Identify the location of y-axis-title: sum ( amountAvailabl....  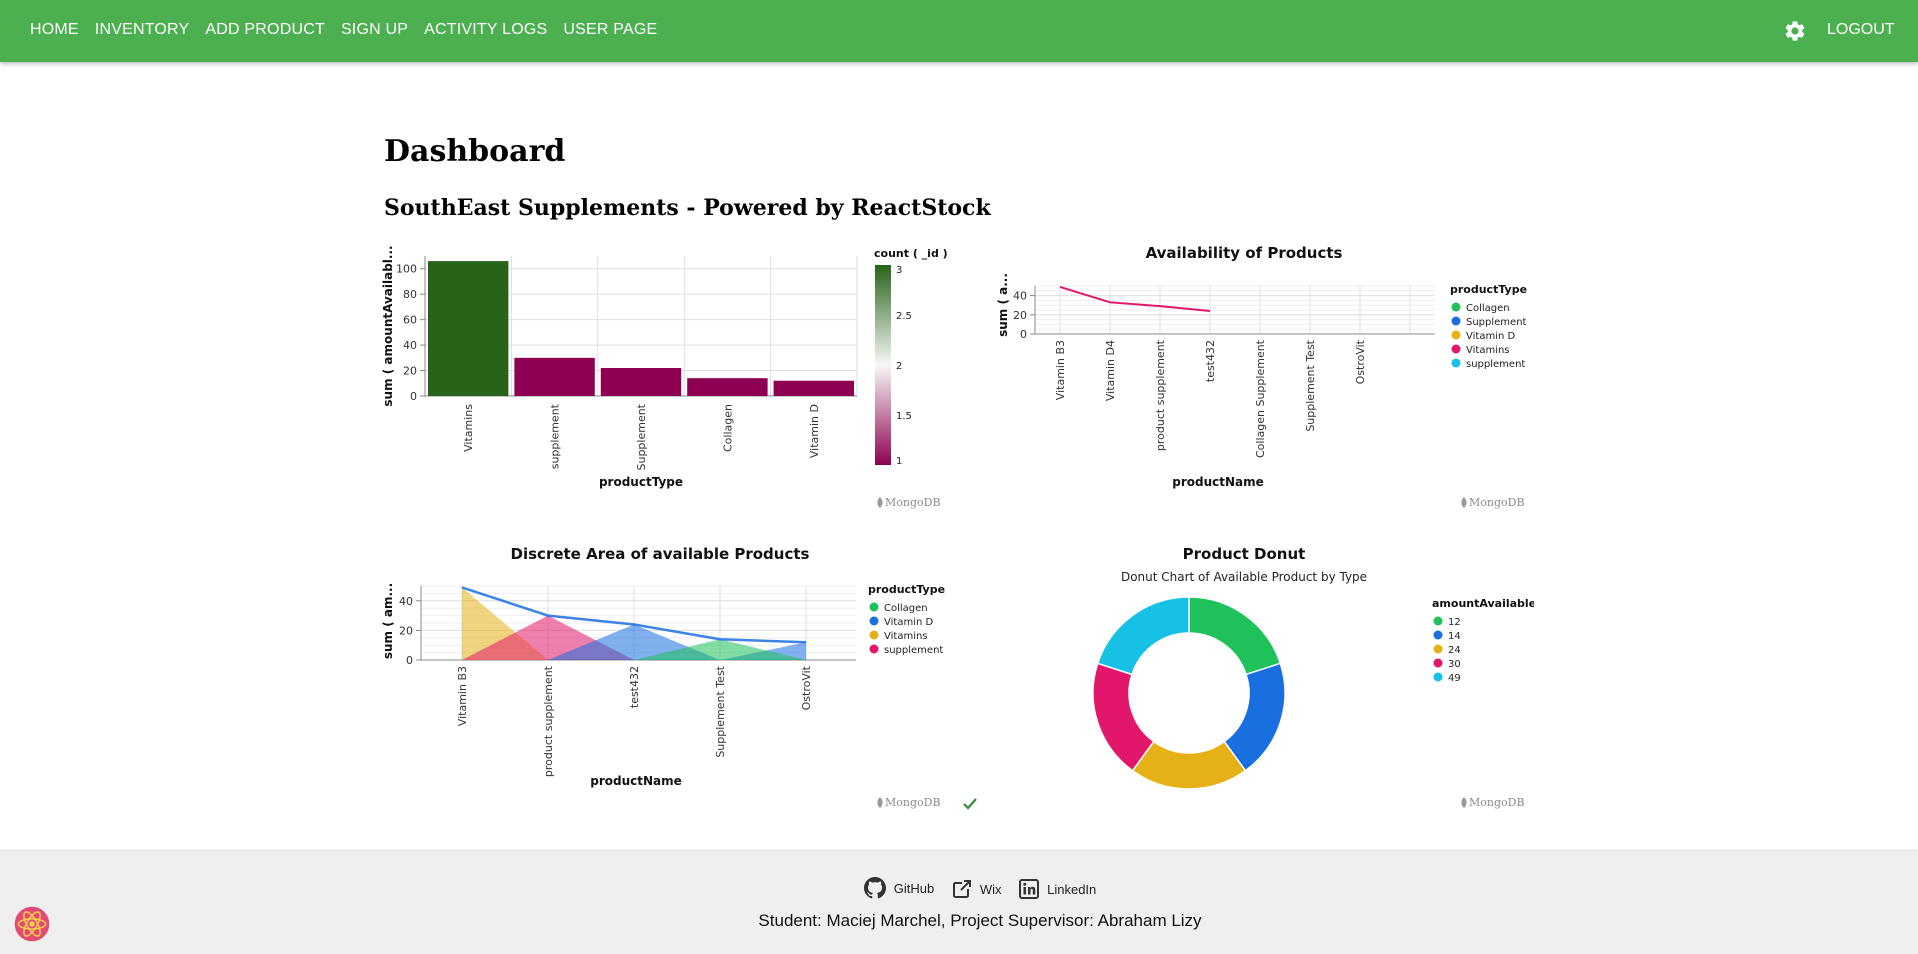
(388, 325).